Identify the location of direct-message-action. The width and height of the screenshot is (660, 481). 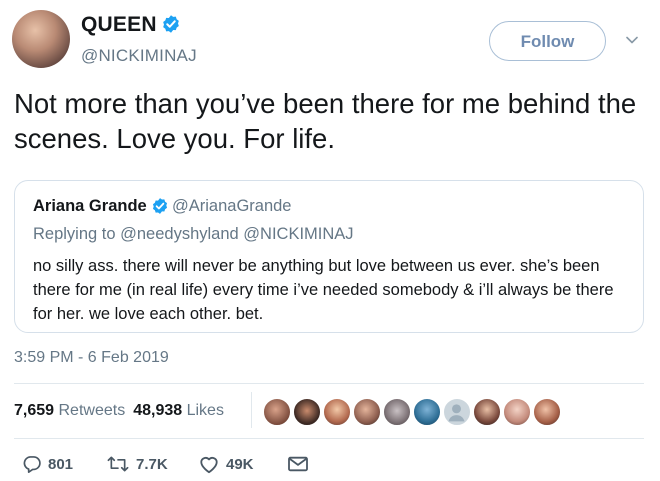
(298, 464).